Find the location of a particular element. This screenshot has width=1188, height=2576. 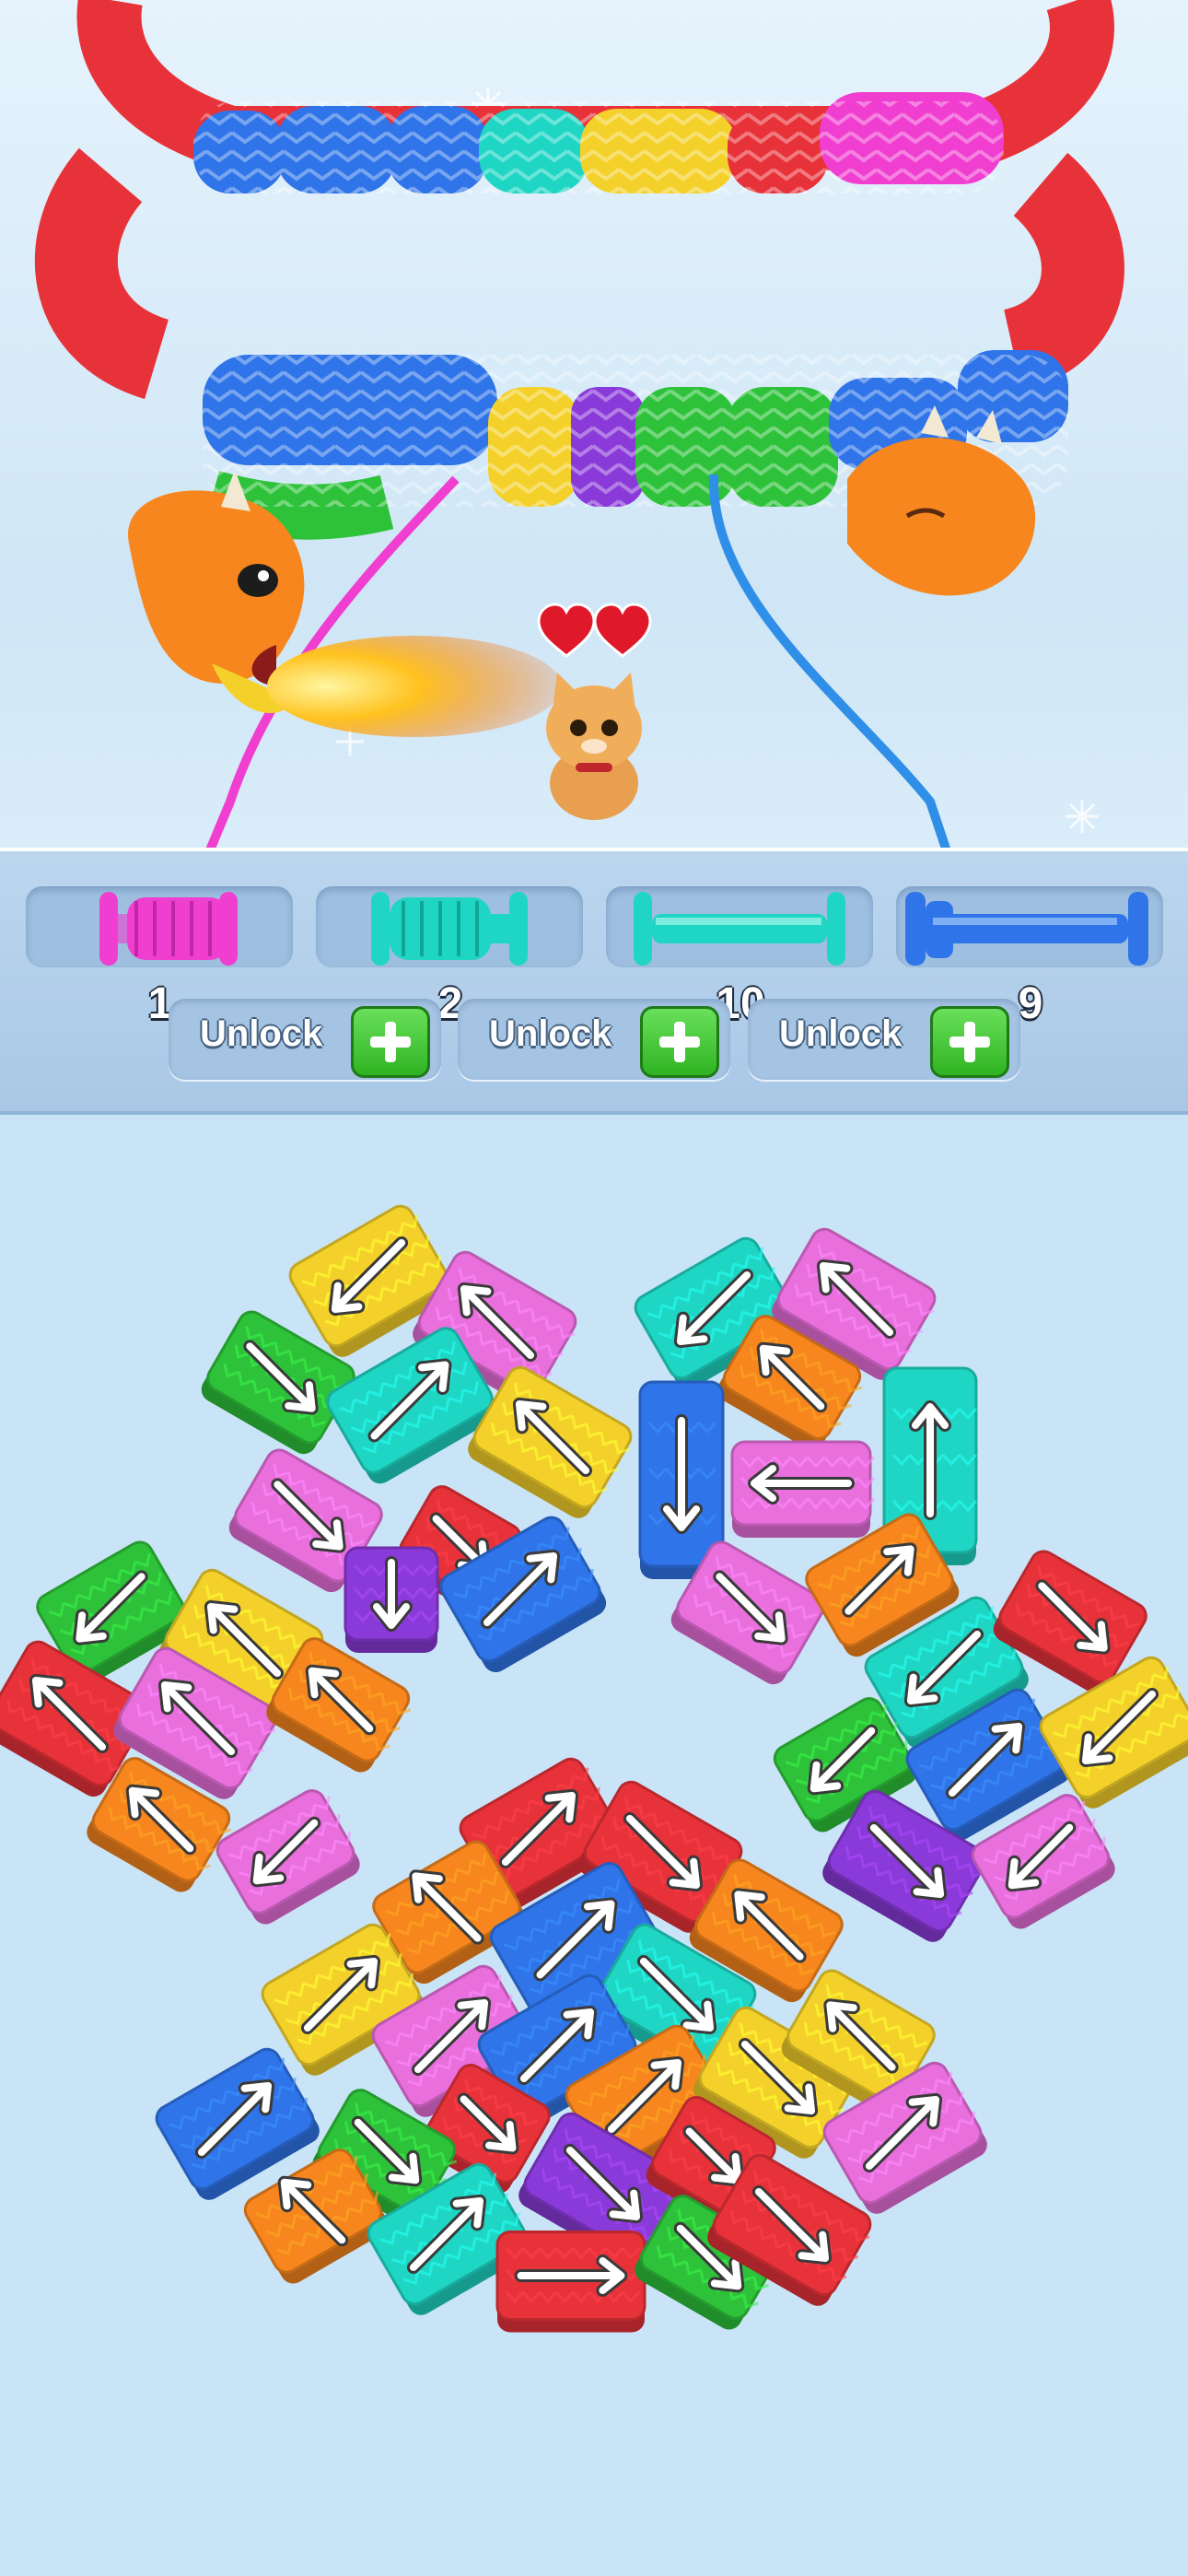

unlock-button-1: Unlock is located at coordinates (305, 1039).